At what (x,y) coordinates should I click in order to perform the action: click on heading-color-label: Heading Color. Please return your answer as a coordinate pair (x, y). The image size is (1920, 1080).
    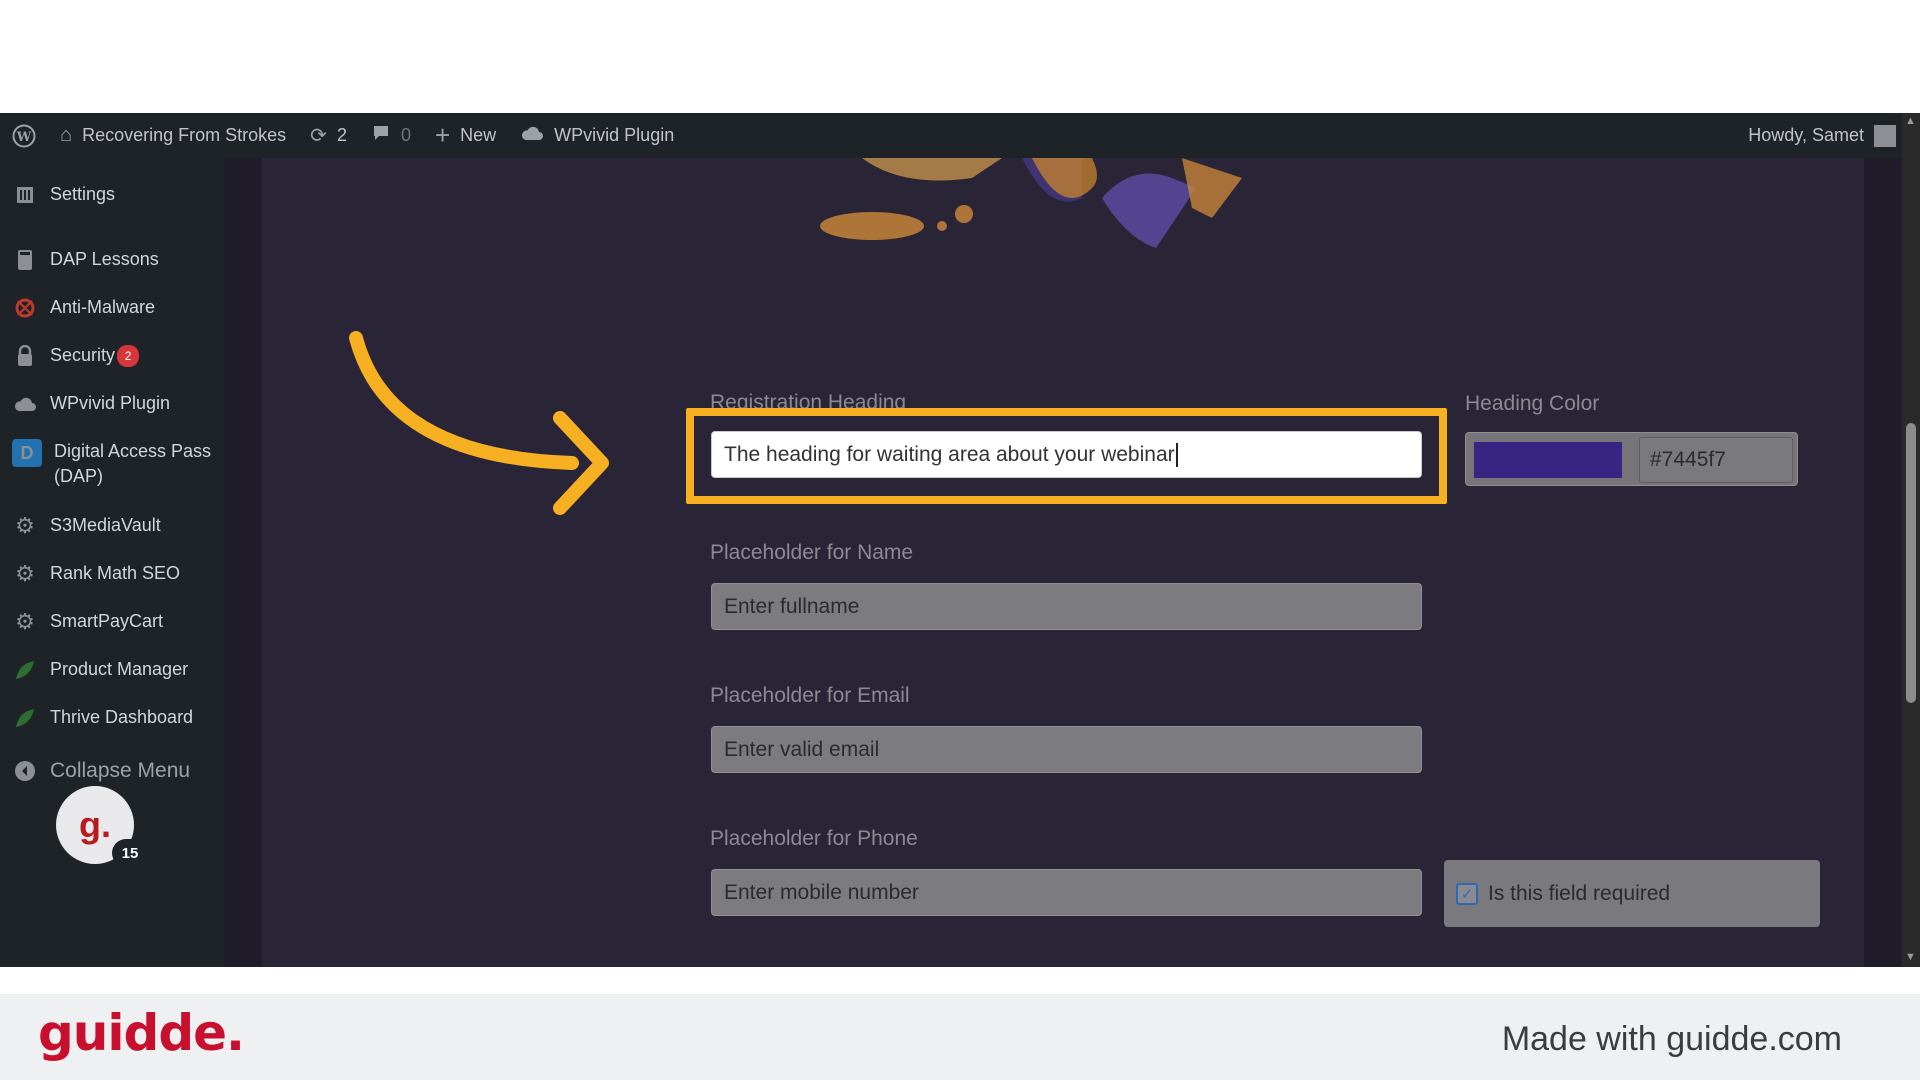
    Looking at the image, I should click on (1532, 403).